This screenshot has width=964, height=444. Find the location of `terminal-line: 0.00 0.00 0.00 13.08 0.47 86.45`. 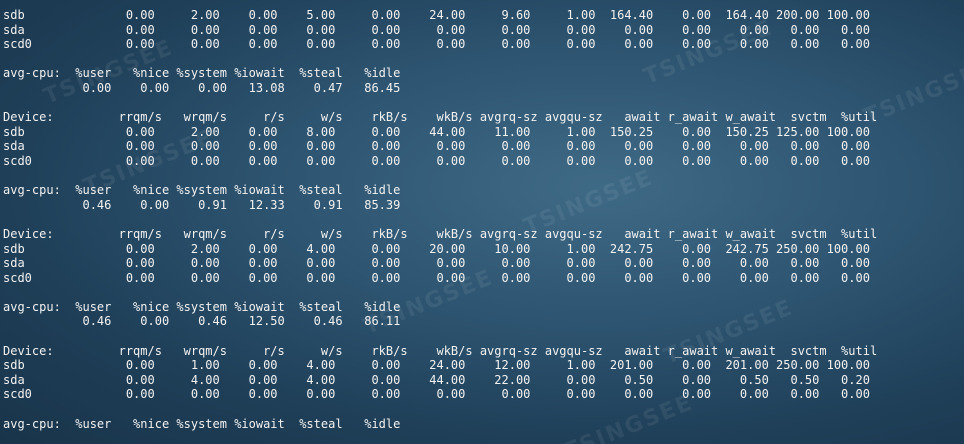

terminal-line: 0.00 0.00 0.00 13.08 0.47 86.45 is located at coordinates (202, 87).